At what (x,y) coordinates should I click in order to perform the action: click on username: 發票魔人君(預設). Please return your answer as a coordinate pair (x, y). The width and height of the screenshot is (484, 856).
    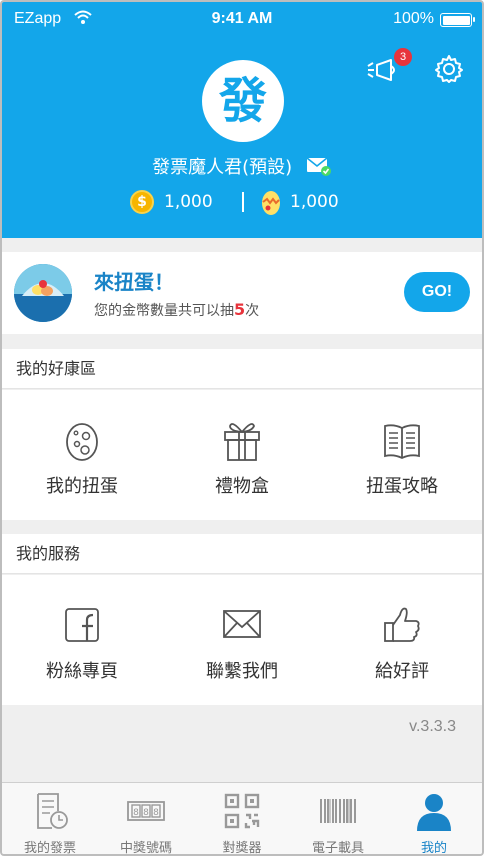
    Looking at the image, I should click on (222, 167).